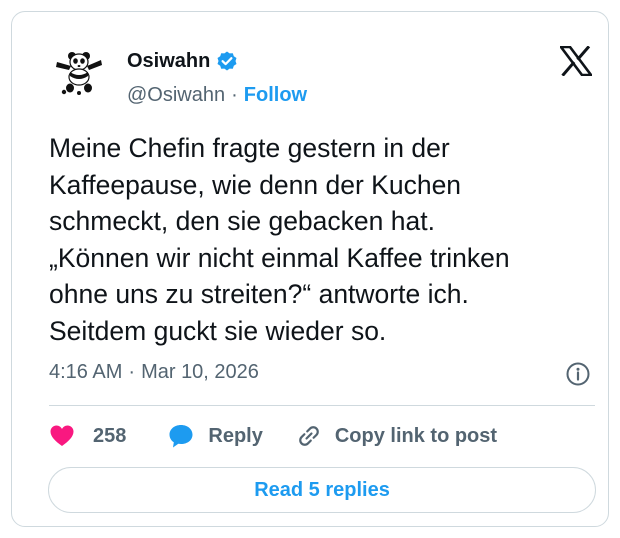  What do you see at coordinates (218, 330) in the screenshot?
I see `tweet-text-line: Seitdem guckt sie wieder so.` at bounding box center [218, 330].